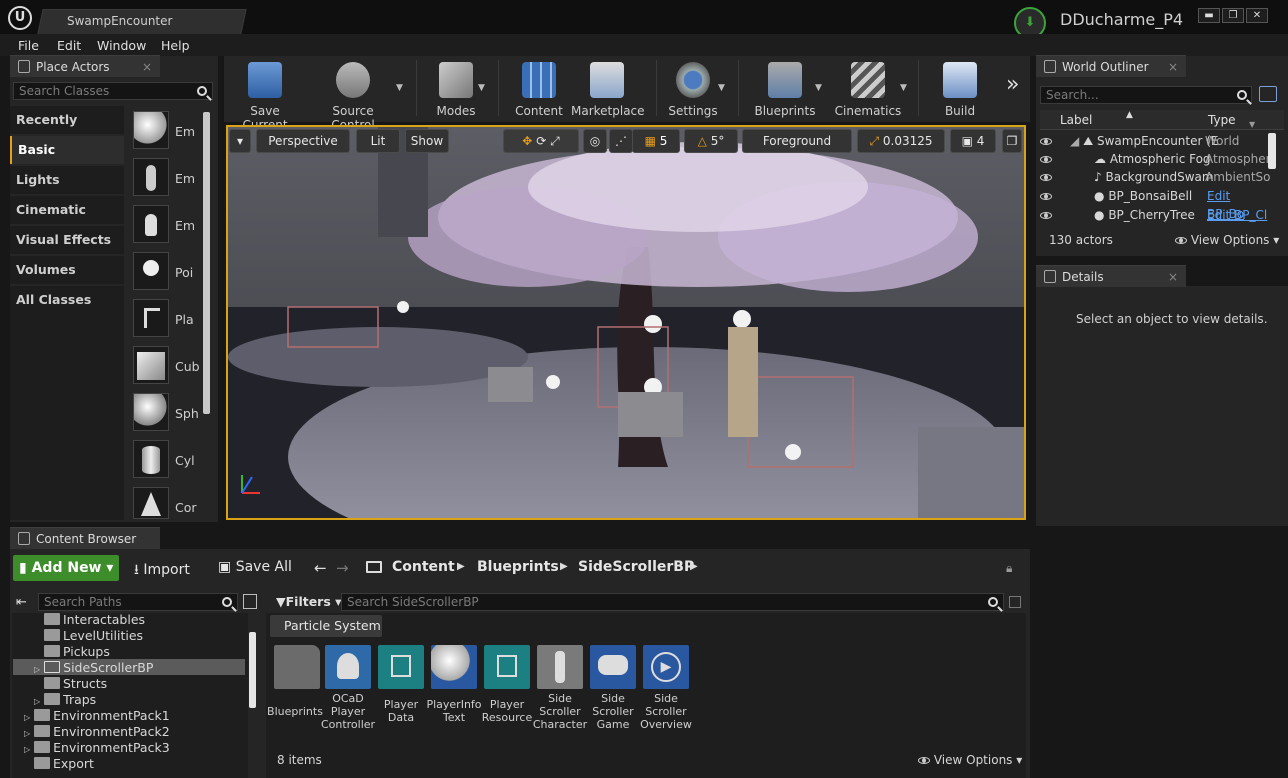  What do you see at coordinates (378, 141) in the screenshot?
I see `lit-button: Lit` at bounding box center [378, 141].